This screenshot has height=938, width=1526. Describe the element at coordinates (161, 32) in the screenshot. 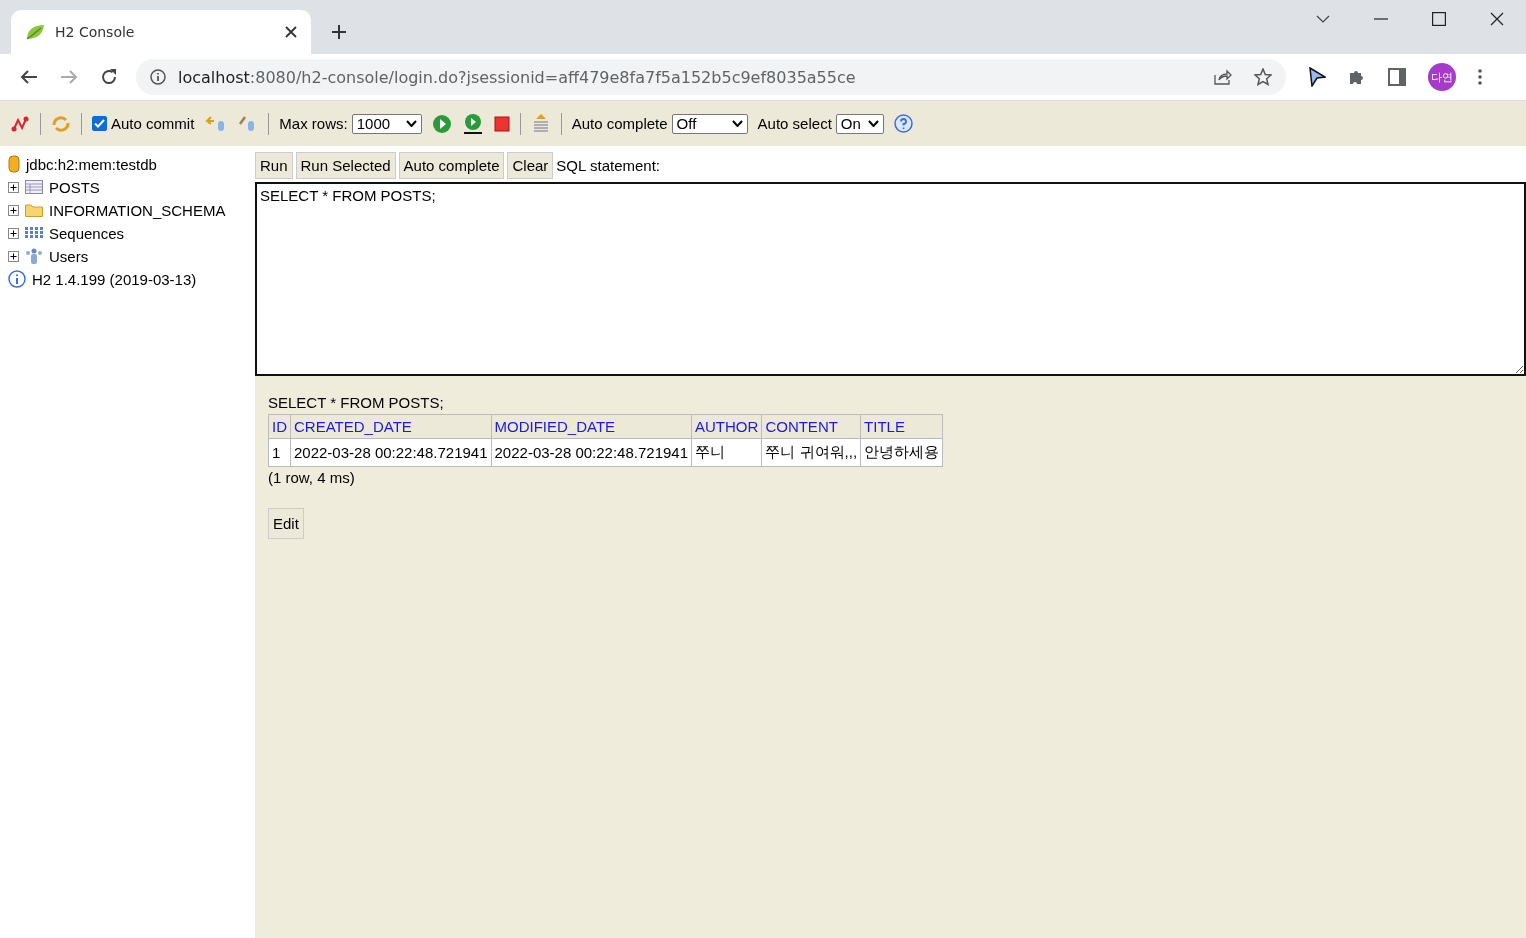

I see `browser-tab: H2 Console` at that location.